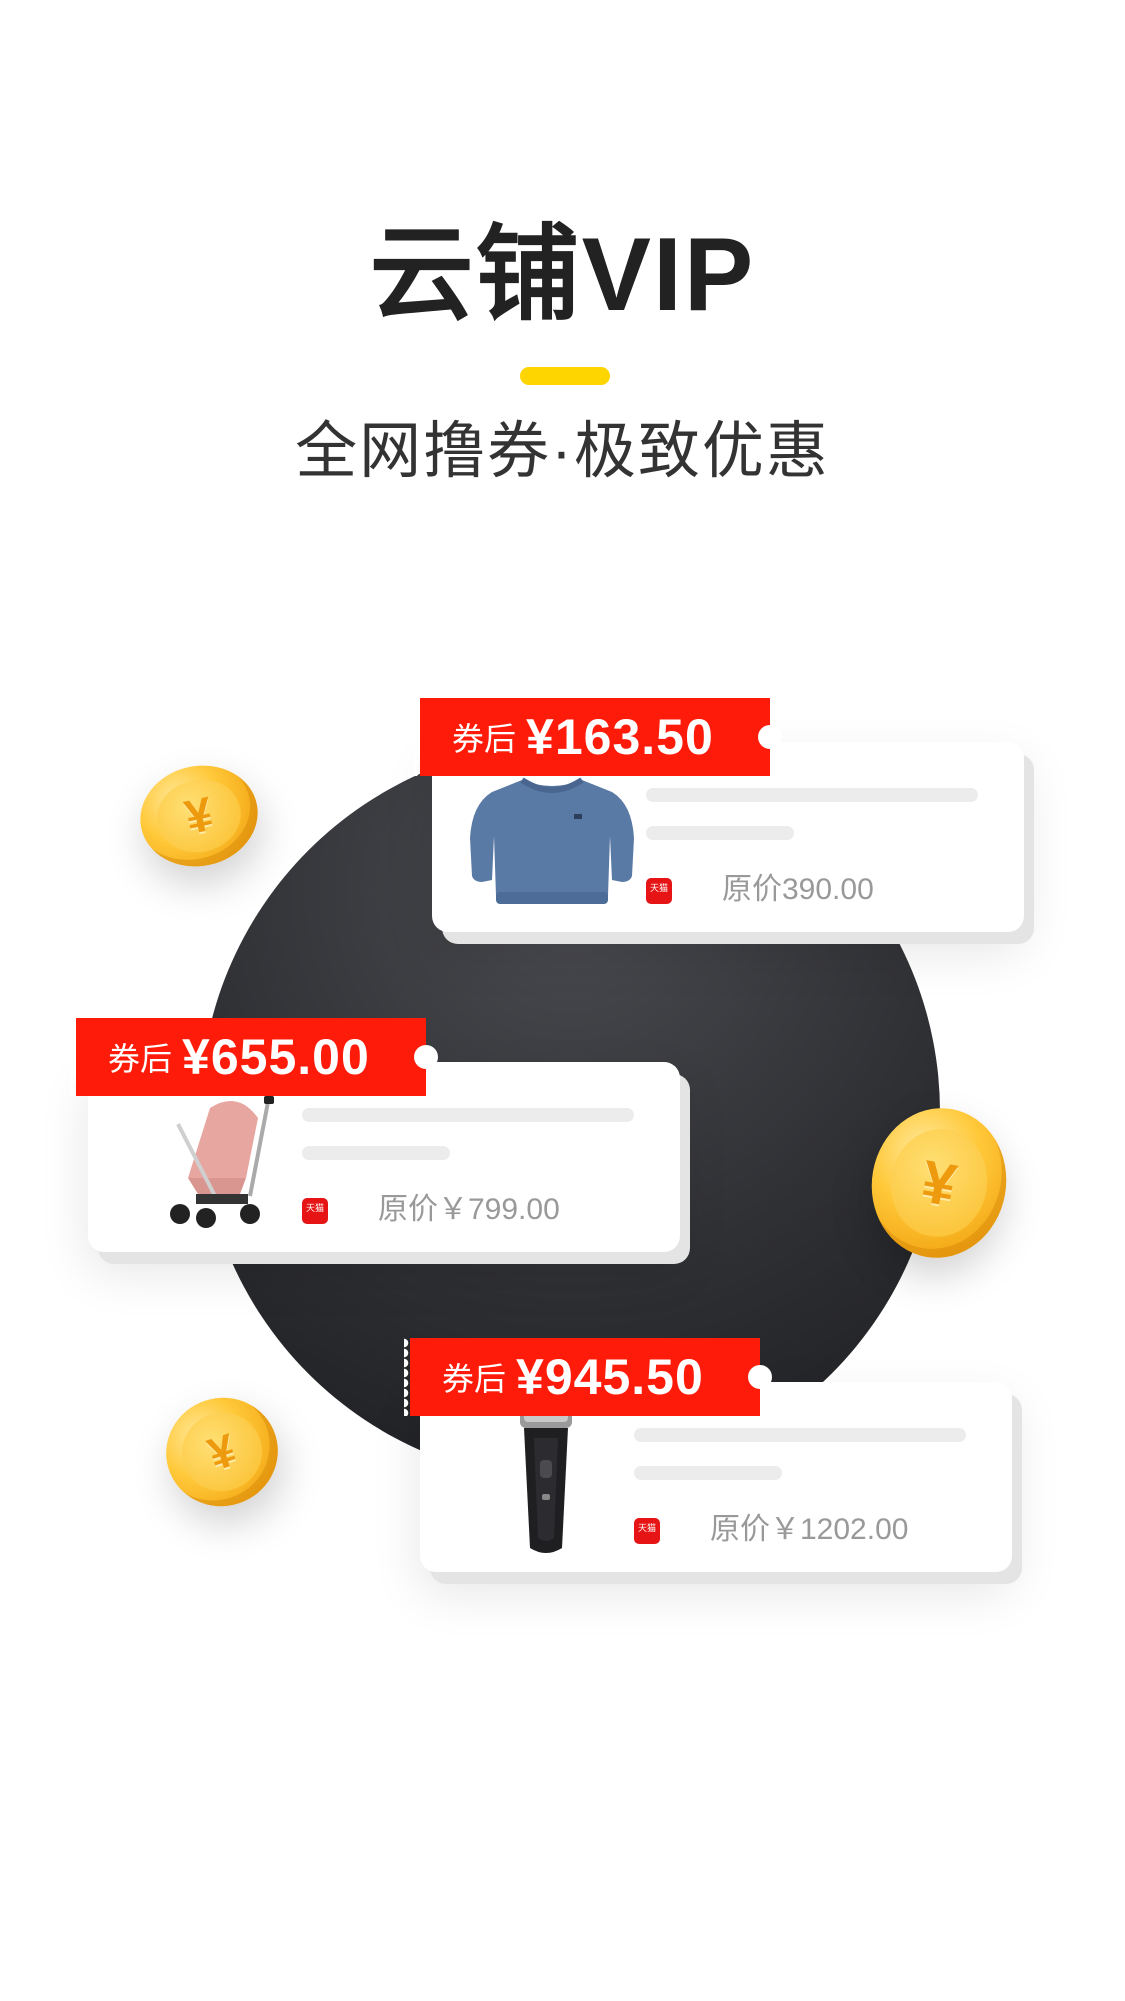  I want to click on original-price: 原价￥1202.00, so click(809, 1529).